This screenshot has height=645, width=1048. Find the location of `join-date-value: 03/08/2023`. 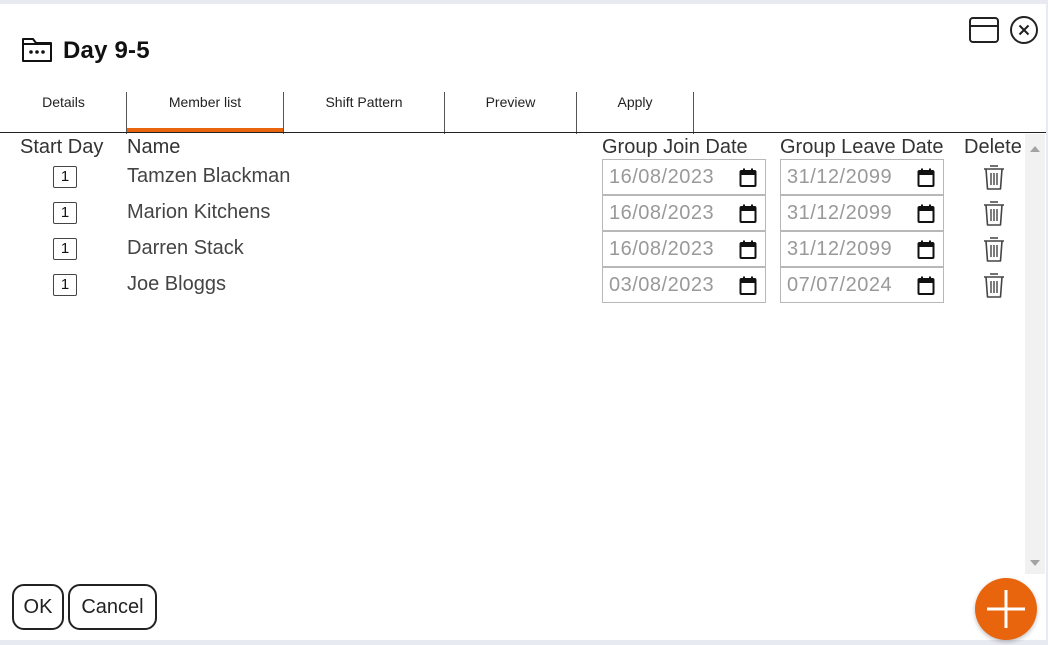

join-date-value: 03/08/2023 is located at coordinates (662, 285).